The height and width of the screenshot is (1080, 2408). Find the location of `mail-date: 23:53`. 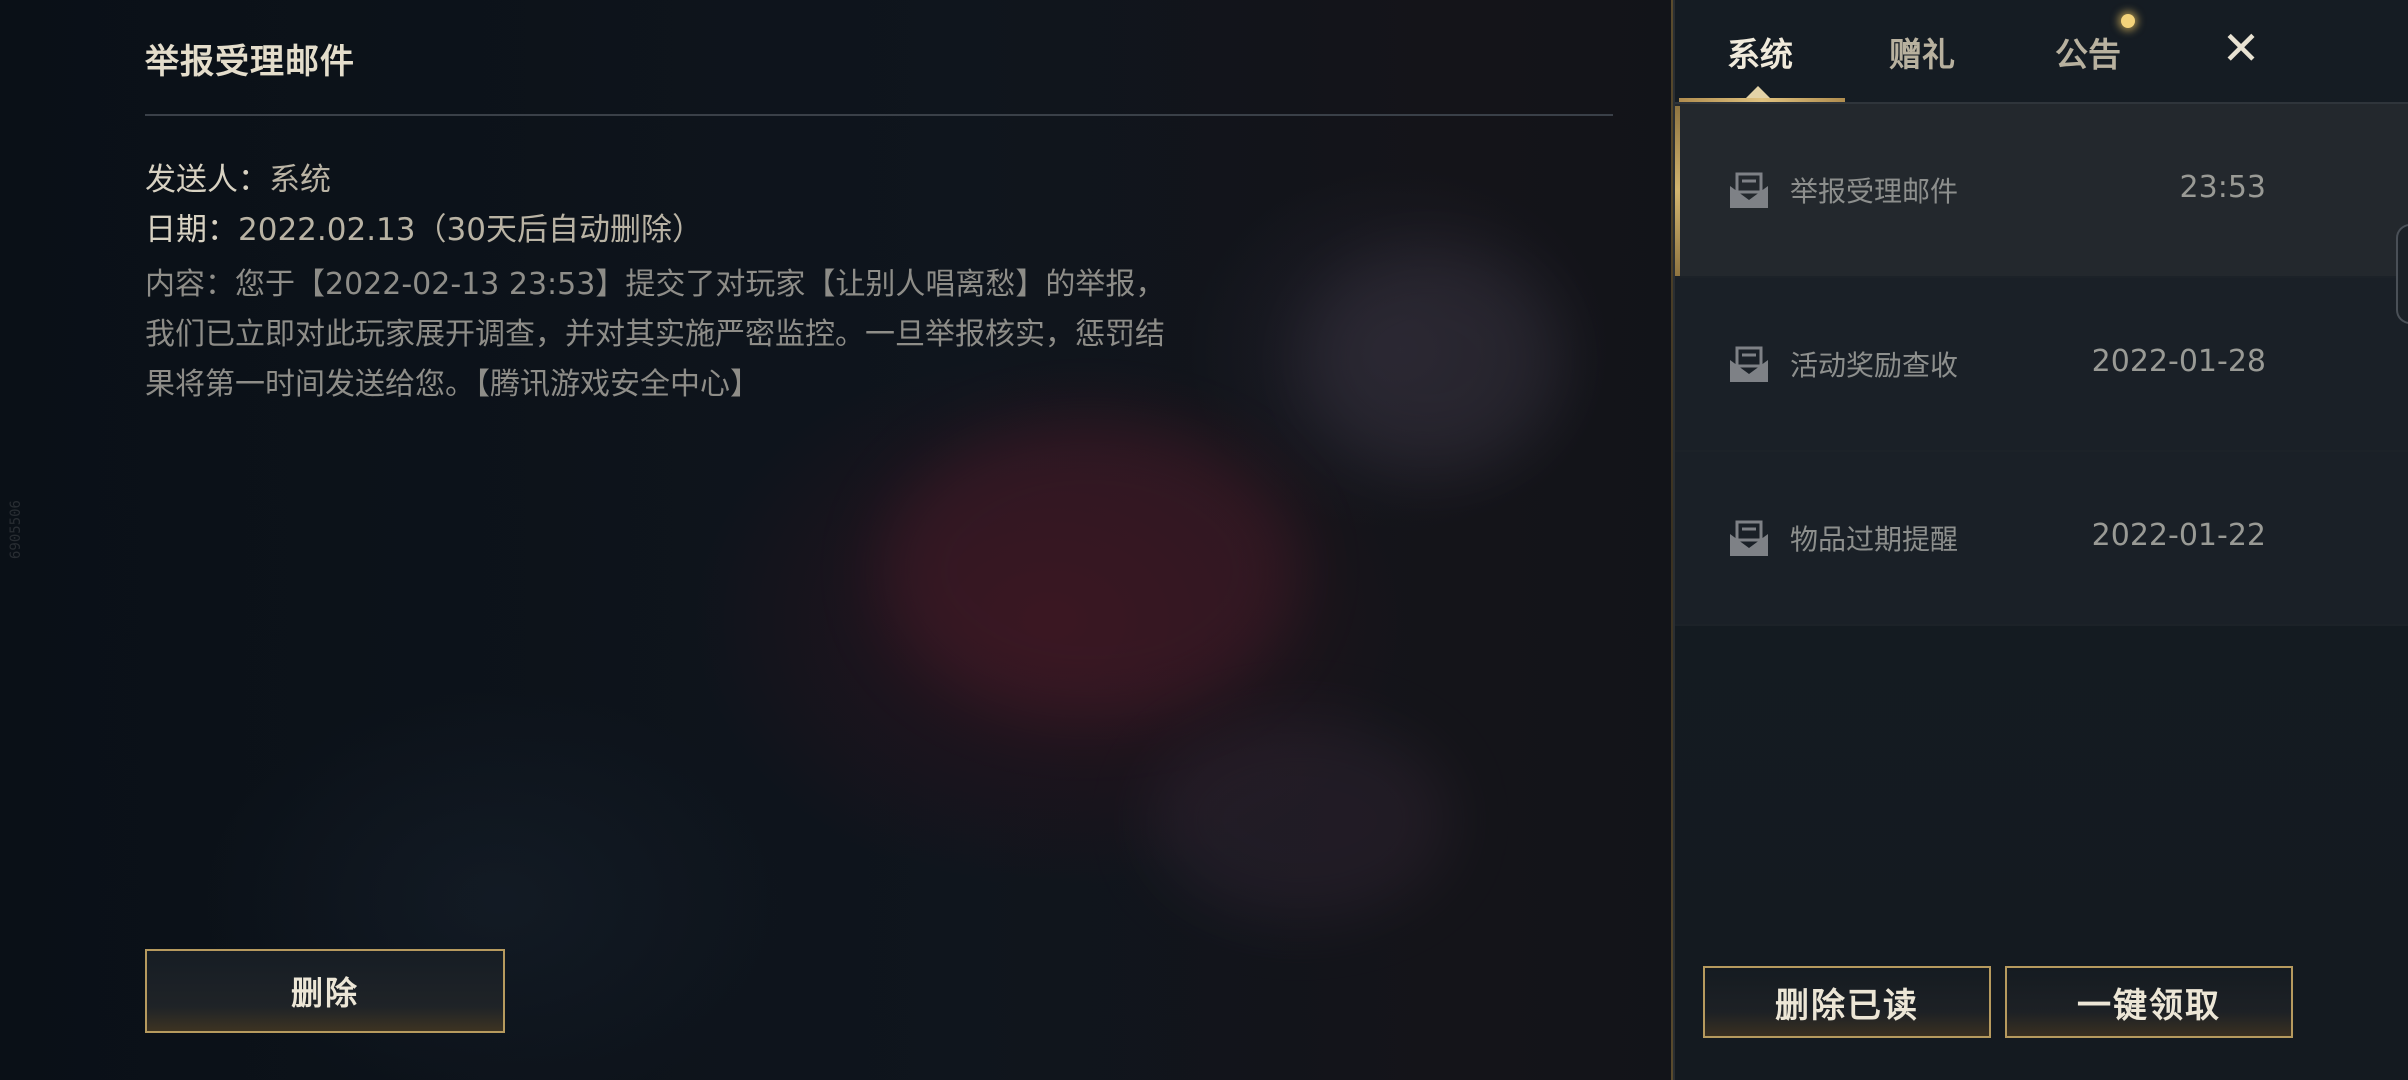

mail-date: 23:53 is located at coordinates (2222, 187).